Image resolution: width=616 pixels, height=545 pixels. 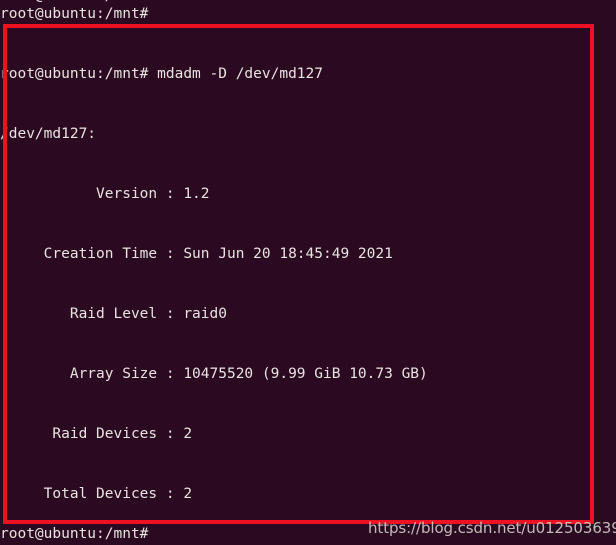 What do you see at coordinates (196, 254) in the screenshot?
I see `field-creation-time: Creation Time : Sun Jun 20 18:45:49 2021` at bounding box center [196, 254].